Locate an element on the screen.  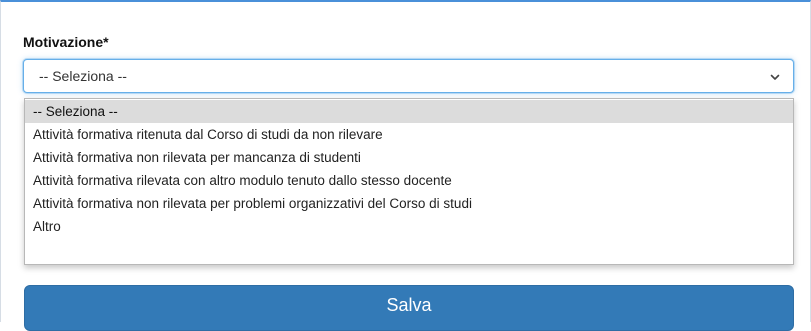
save-button: Salva is located at coordinates (409, 308).